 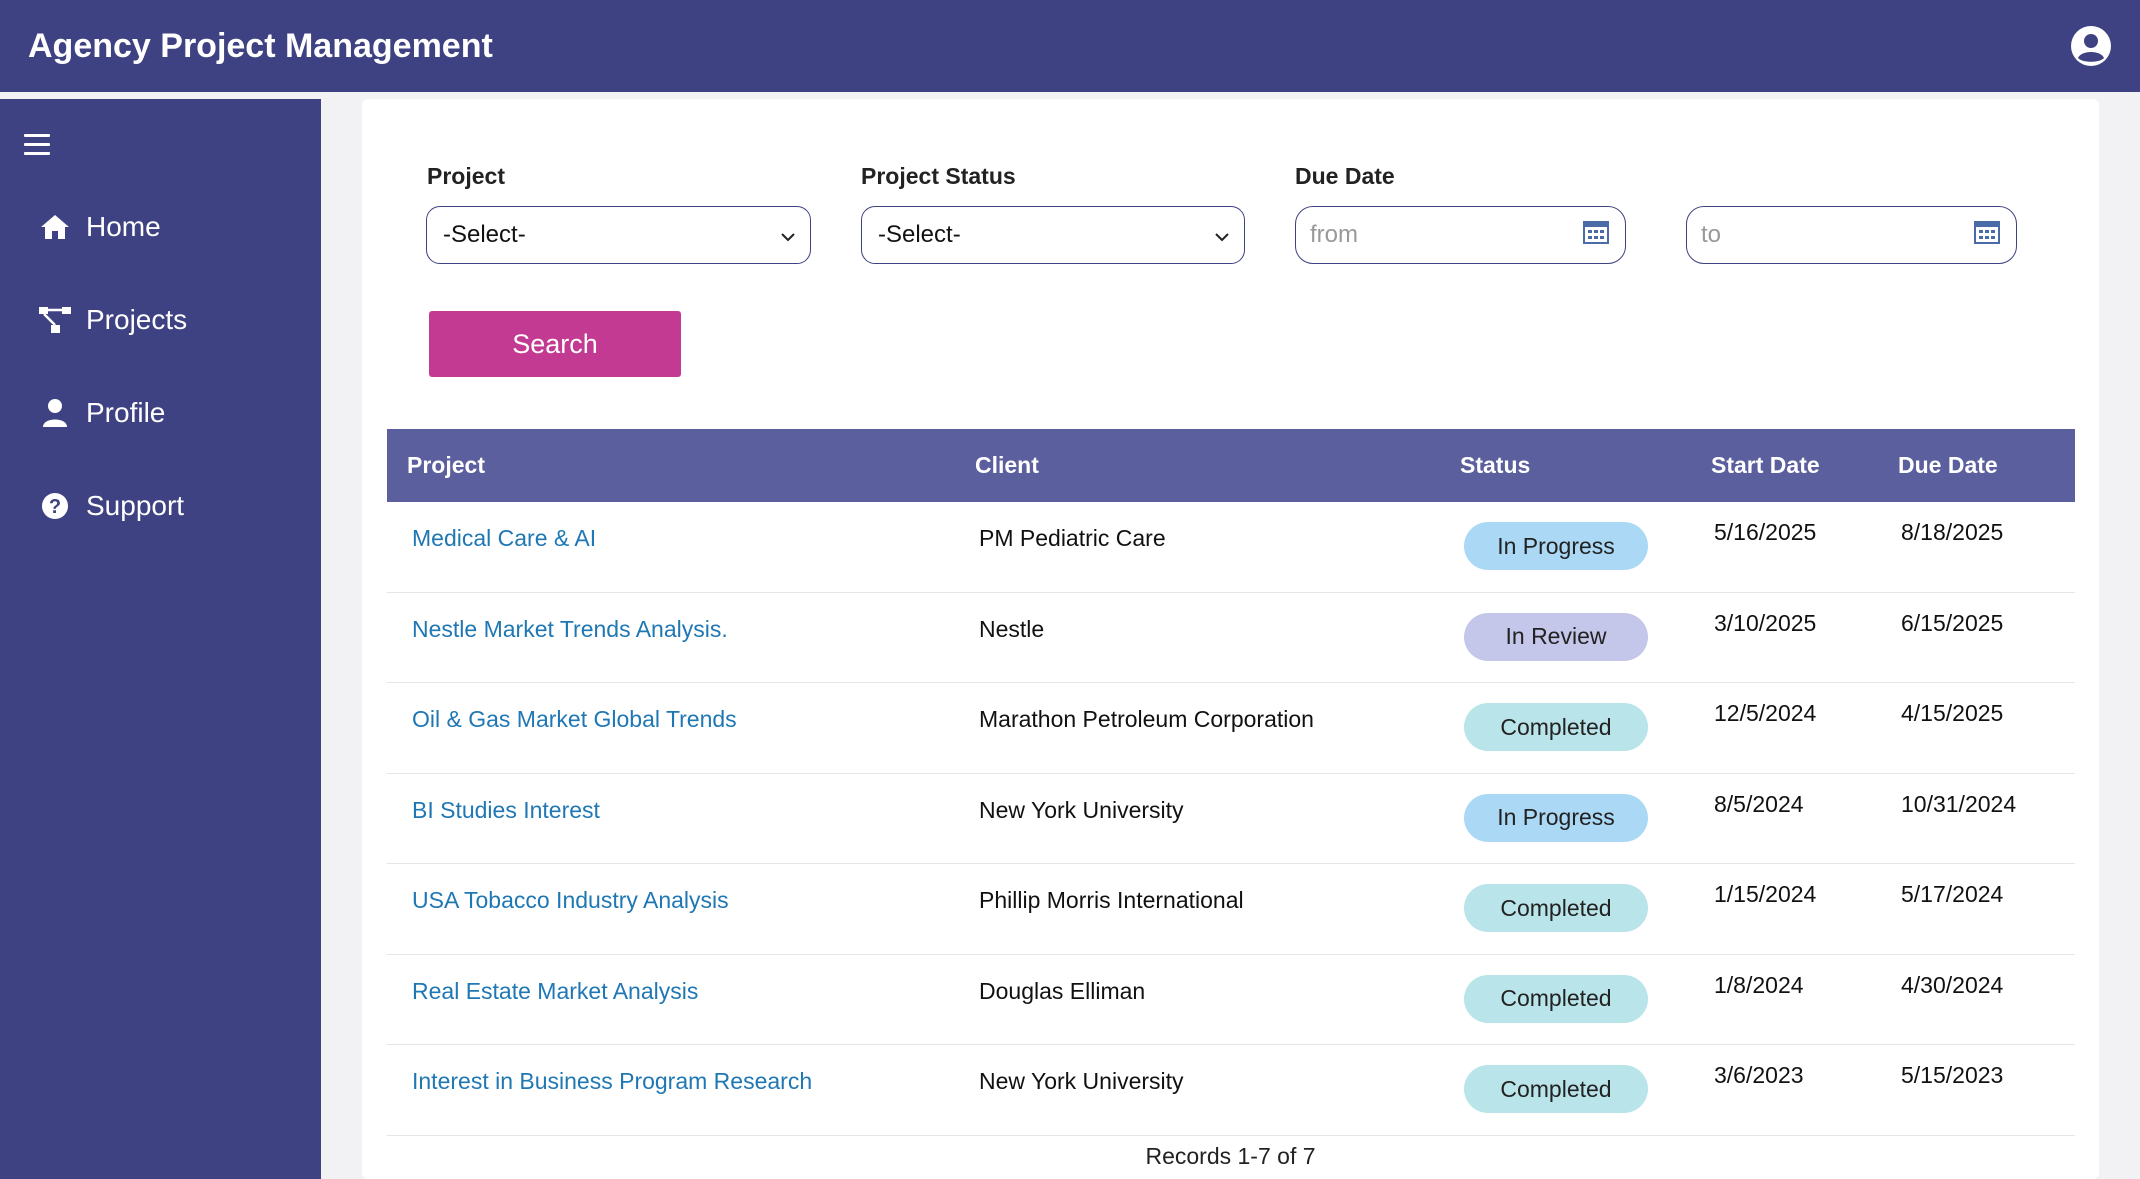 I want to click on due-date-from-input: from, so click(x=1460, y=235).